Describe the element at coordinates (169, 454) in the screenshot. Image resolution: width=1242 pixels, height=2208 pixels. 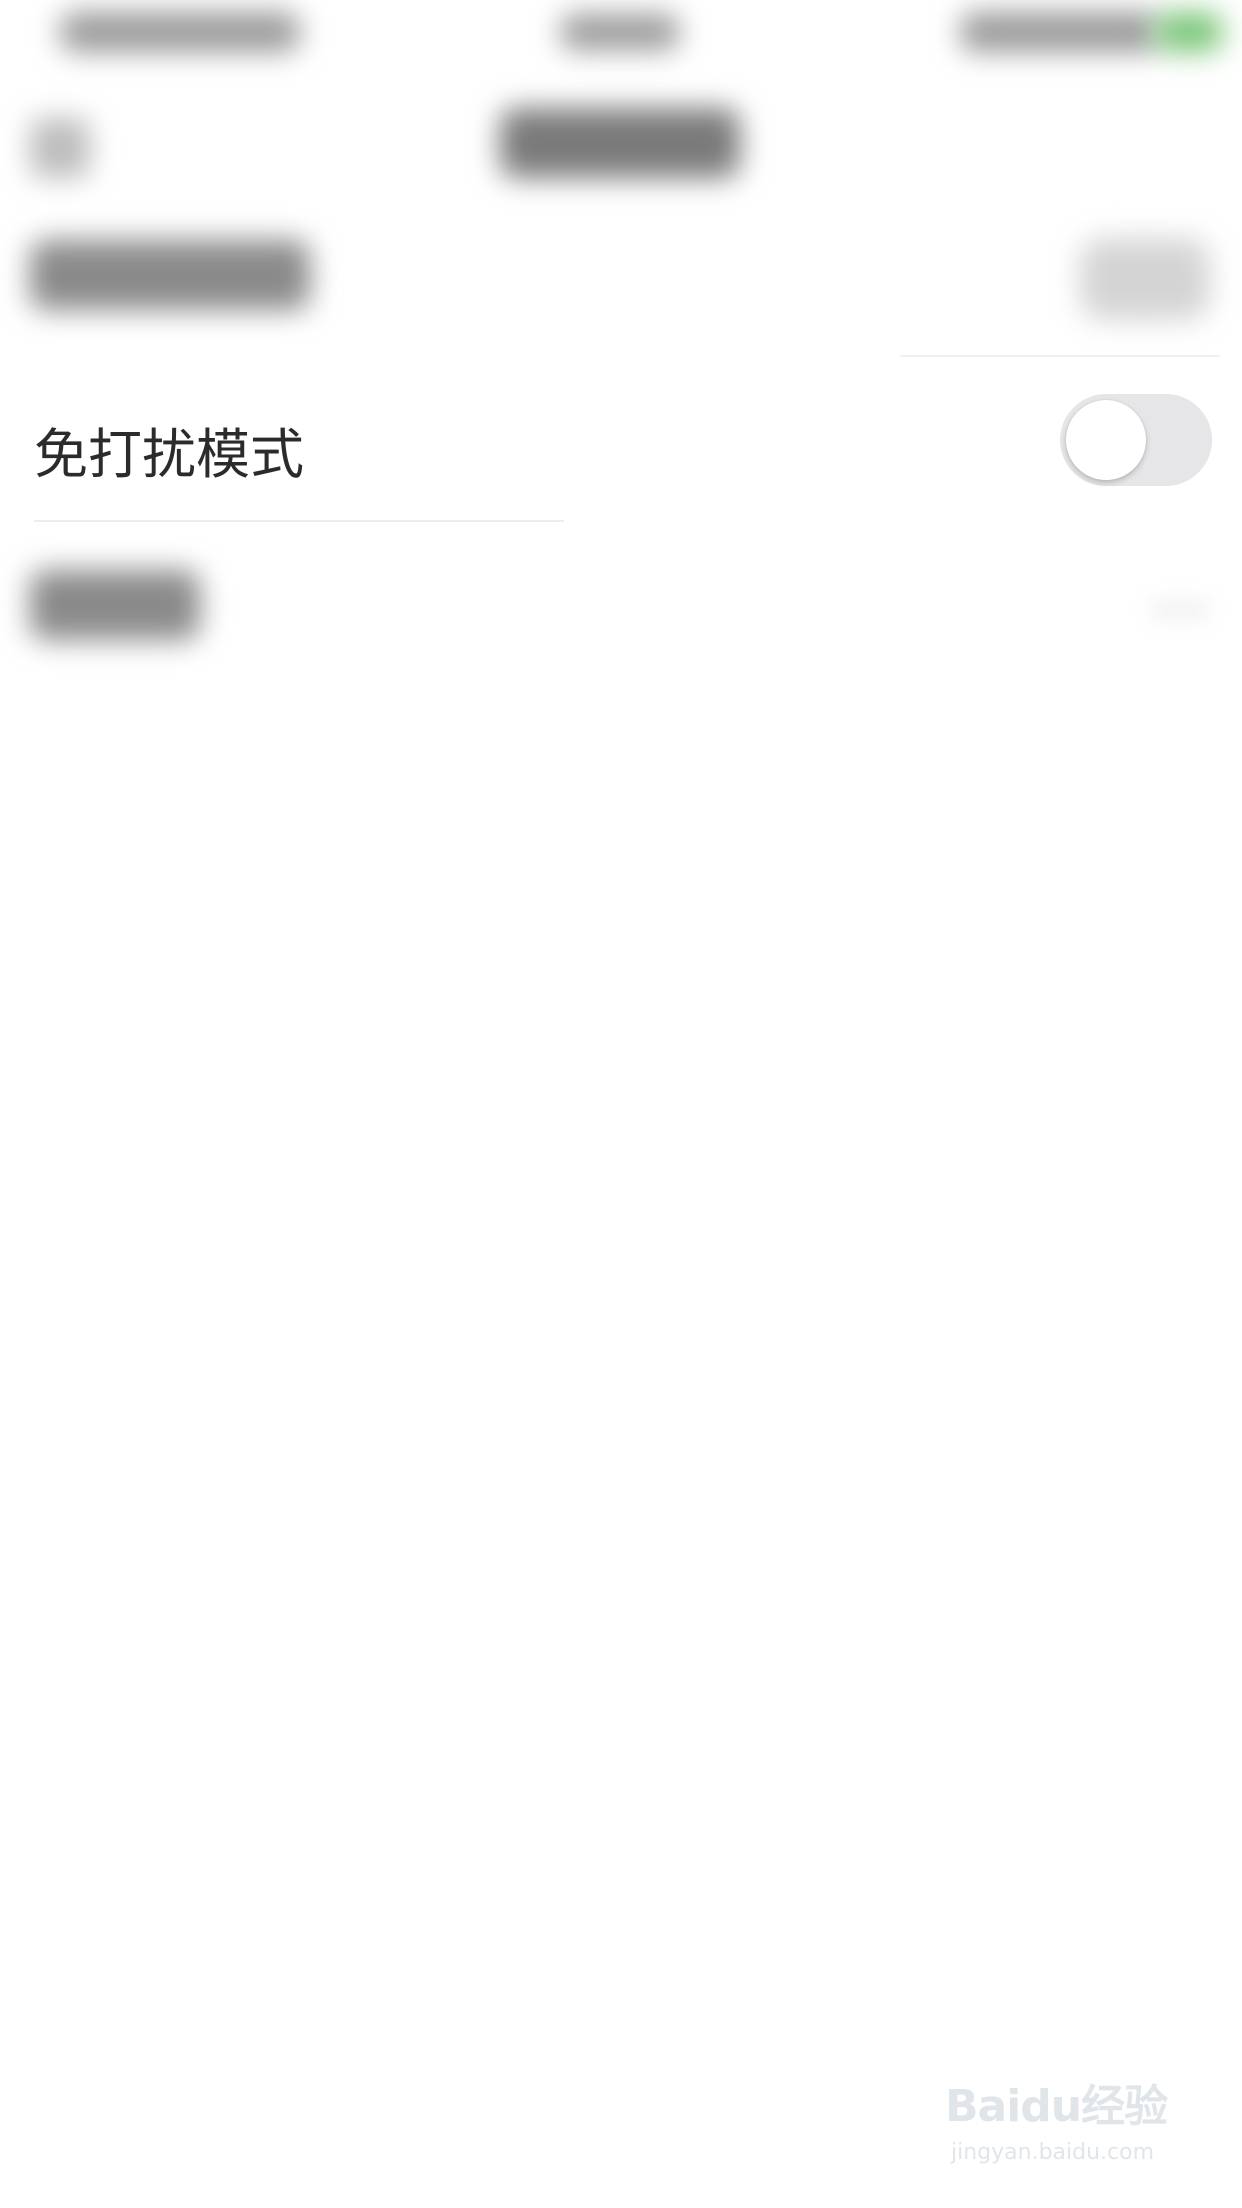
I see `dnd-label: 免打扰模式` at that location.